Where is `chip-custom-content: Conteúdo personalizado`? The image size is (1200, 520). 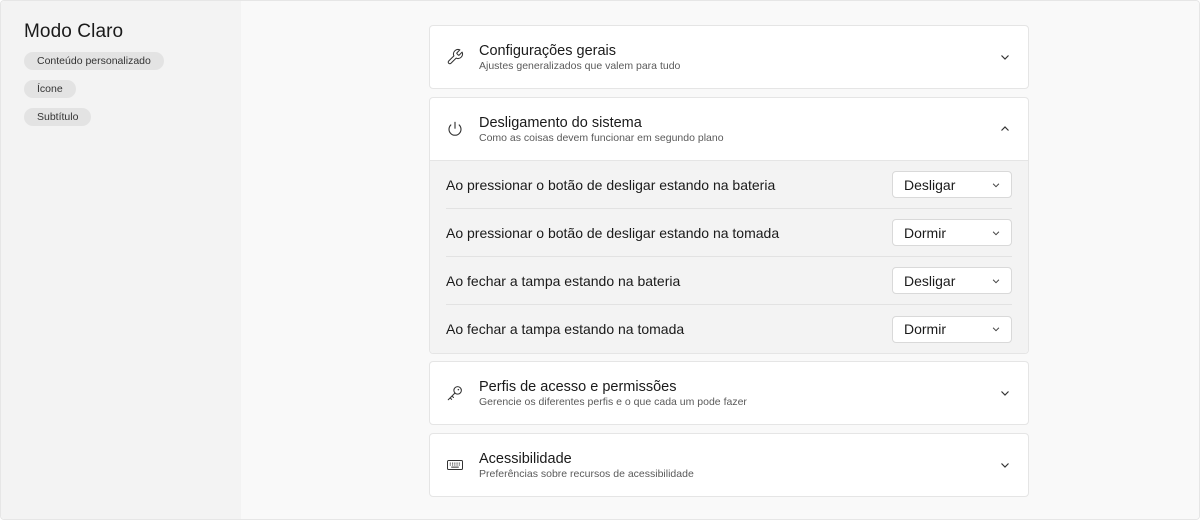
chip-custom-content: Conteúdo personalizado is located at coordinates (94, 61).